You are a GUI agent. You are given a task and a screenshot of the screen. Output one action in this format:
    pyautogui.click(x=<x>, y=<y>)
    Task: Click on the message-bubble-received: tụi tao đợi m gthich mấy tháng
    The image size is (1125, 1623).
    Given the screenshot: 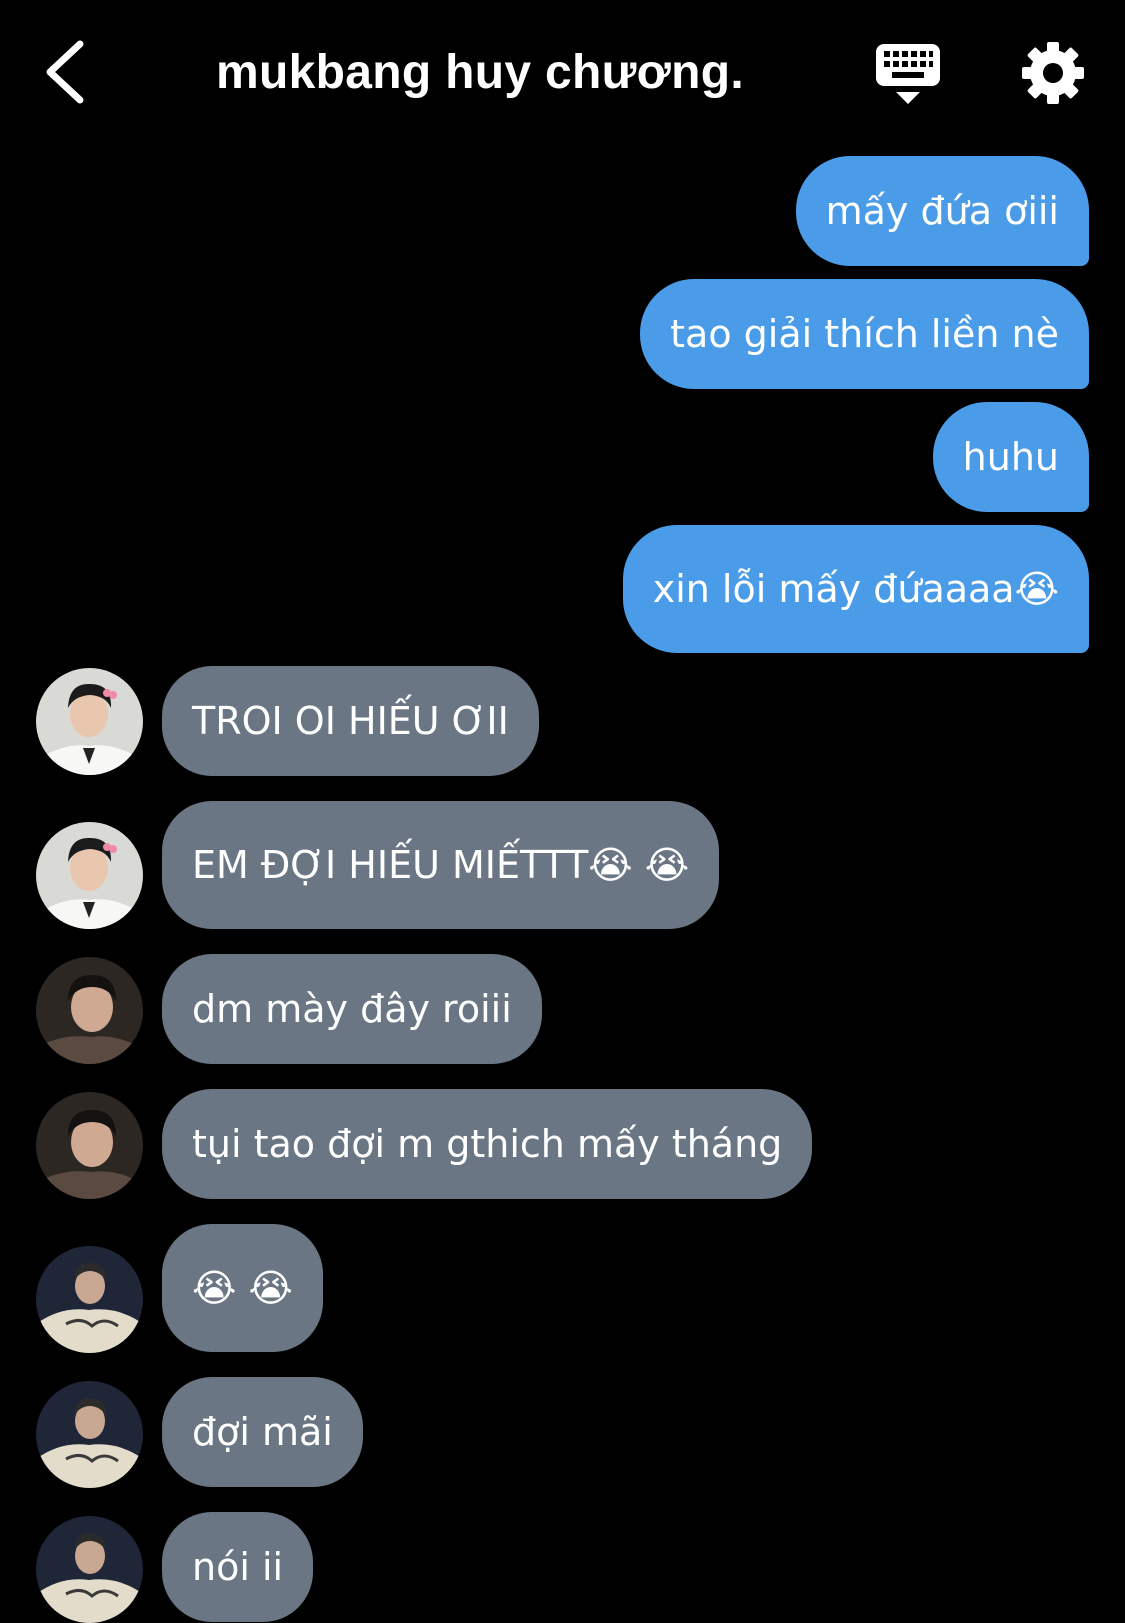 What is the action you would take?
    pyautogui.click(x=487, y=1144)
    